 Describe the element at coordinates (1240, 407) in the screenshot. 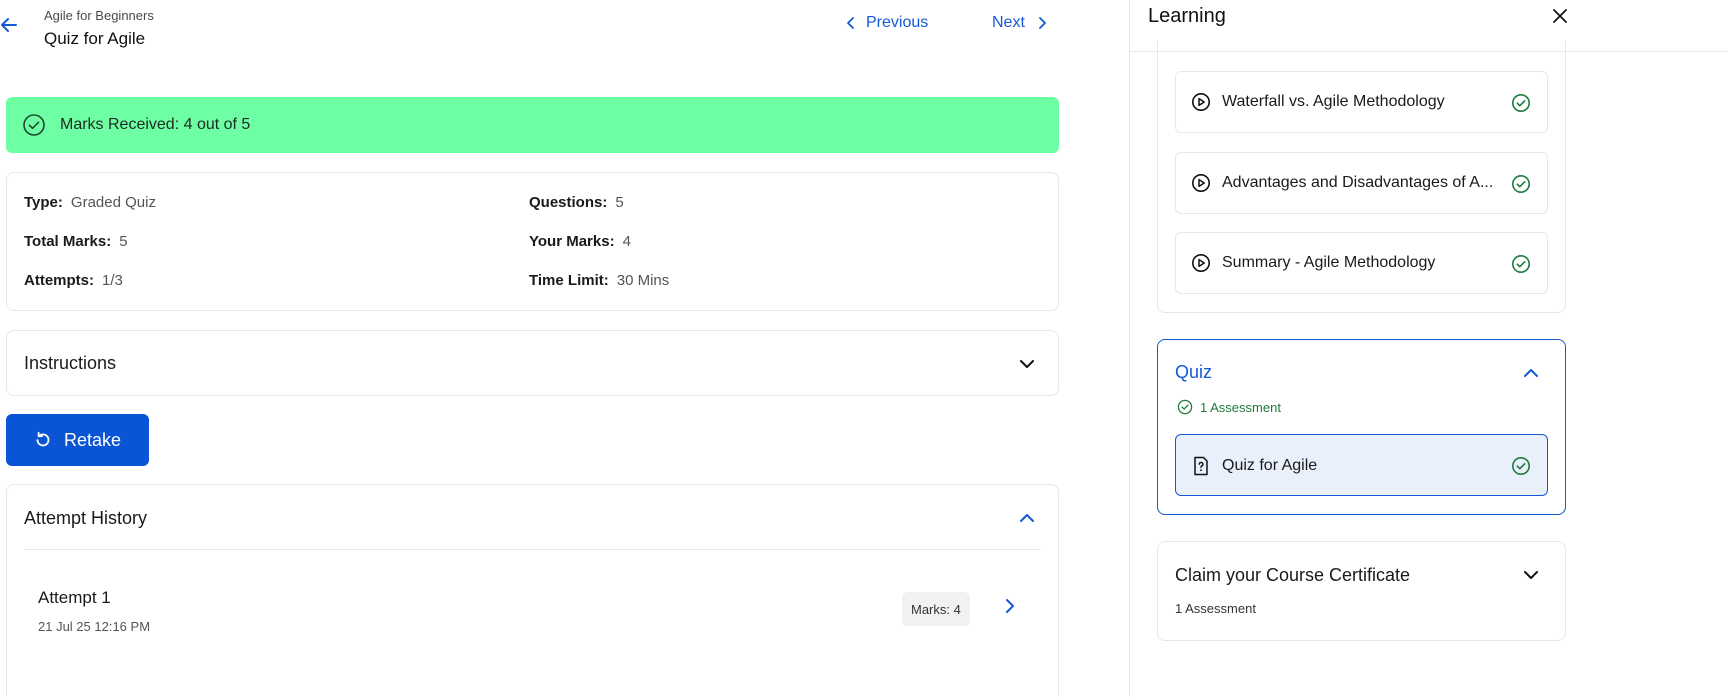

I see `quiz-assessment-count: 1 Assessment` at that location.